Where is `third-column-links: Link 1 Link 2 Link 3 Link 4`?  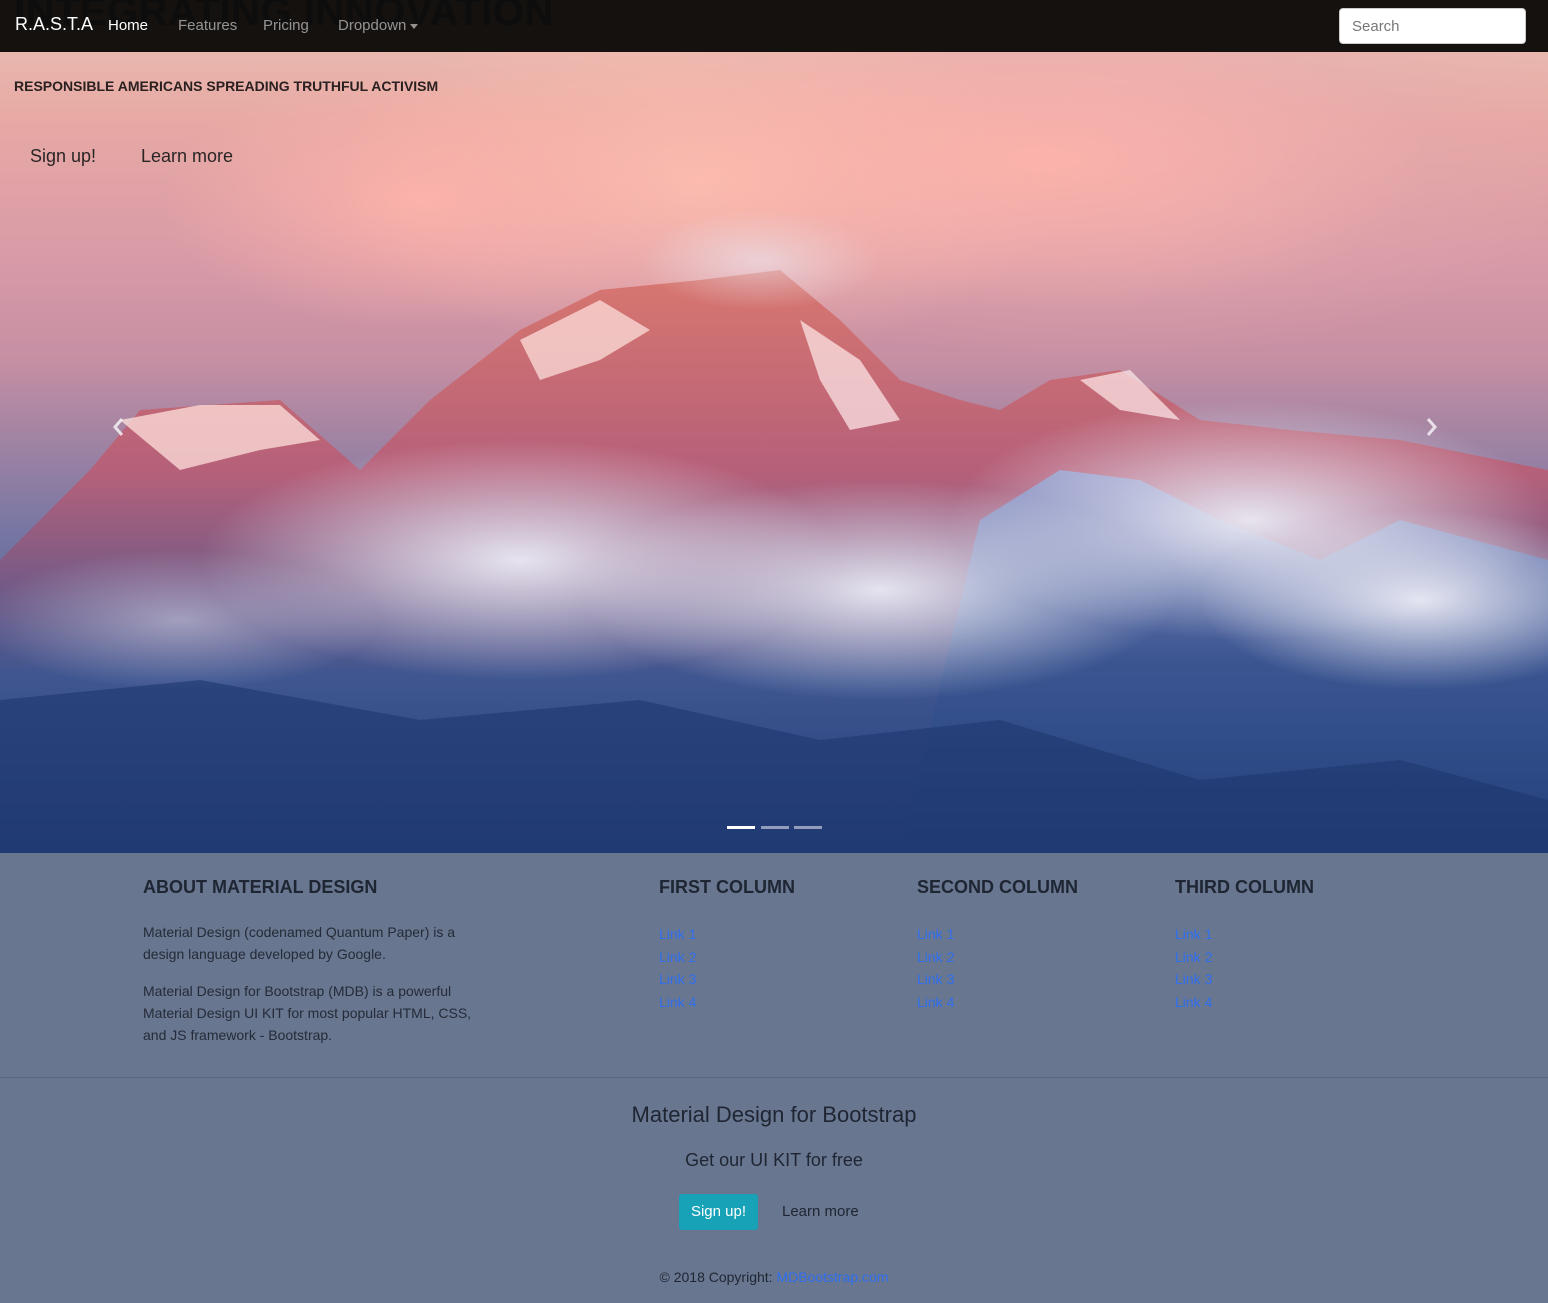 third-column-links: Link 1 Link 2 Link 3 Link 4 is located at coordinates (1193, 968).